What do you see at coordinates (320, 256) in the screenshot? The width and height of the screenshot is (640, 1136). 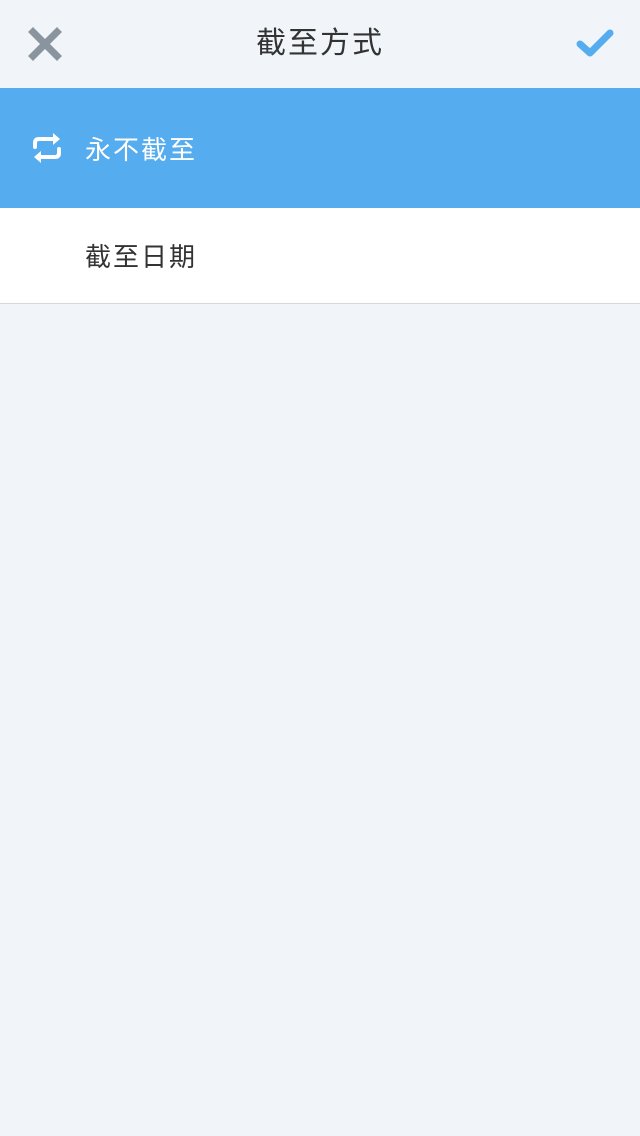 I see `option-end-date: 截至日期` at bounding box center [320, 256].